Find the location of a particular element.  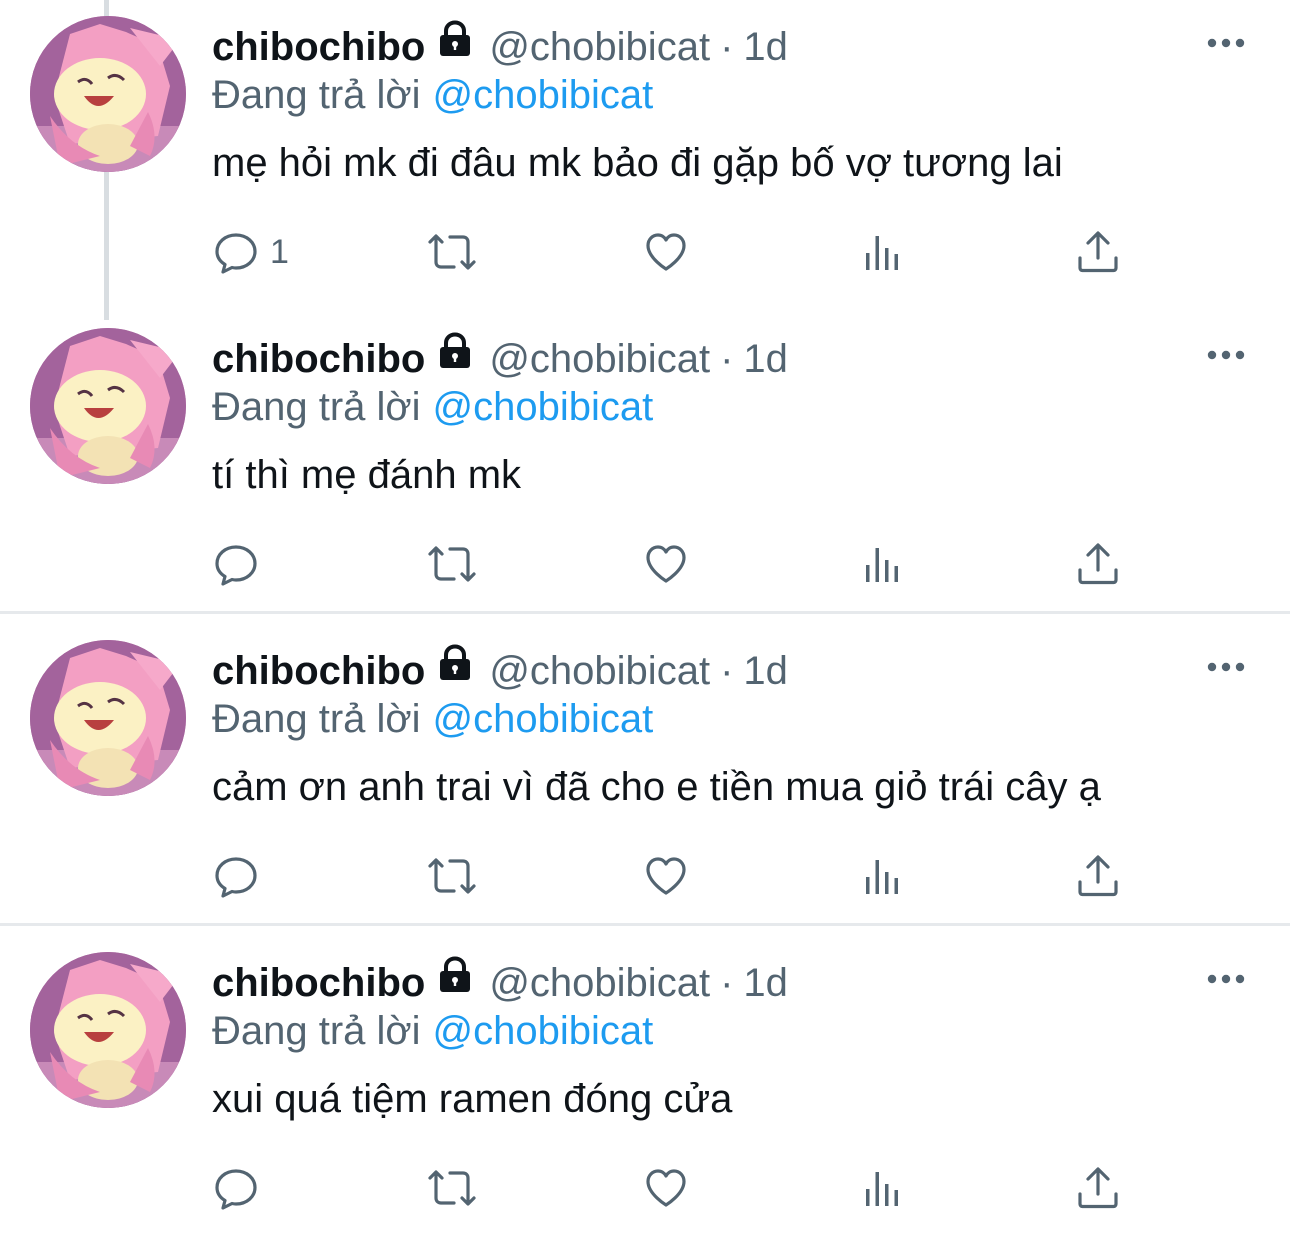

action-bar: 1 is located at coordinates (672, 252).